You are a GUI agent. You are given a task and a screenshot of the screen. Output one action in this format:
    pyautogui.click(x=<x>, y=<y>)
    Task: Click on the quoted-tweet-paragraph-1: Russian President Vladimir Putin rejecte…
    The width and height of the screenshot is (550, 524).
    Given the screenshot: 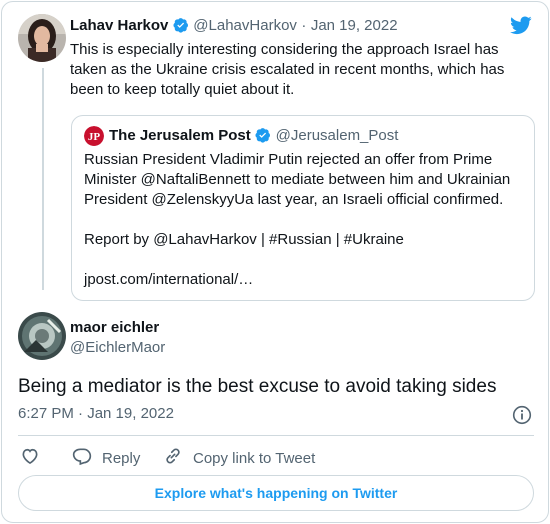 What is the action you would take?
    pyautogui.click(x=297, y=179)
    